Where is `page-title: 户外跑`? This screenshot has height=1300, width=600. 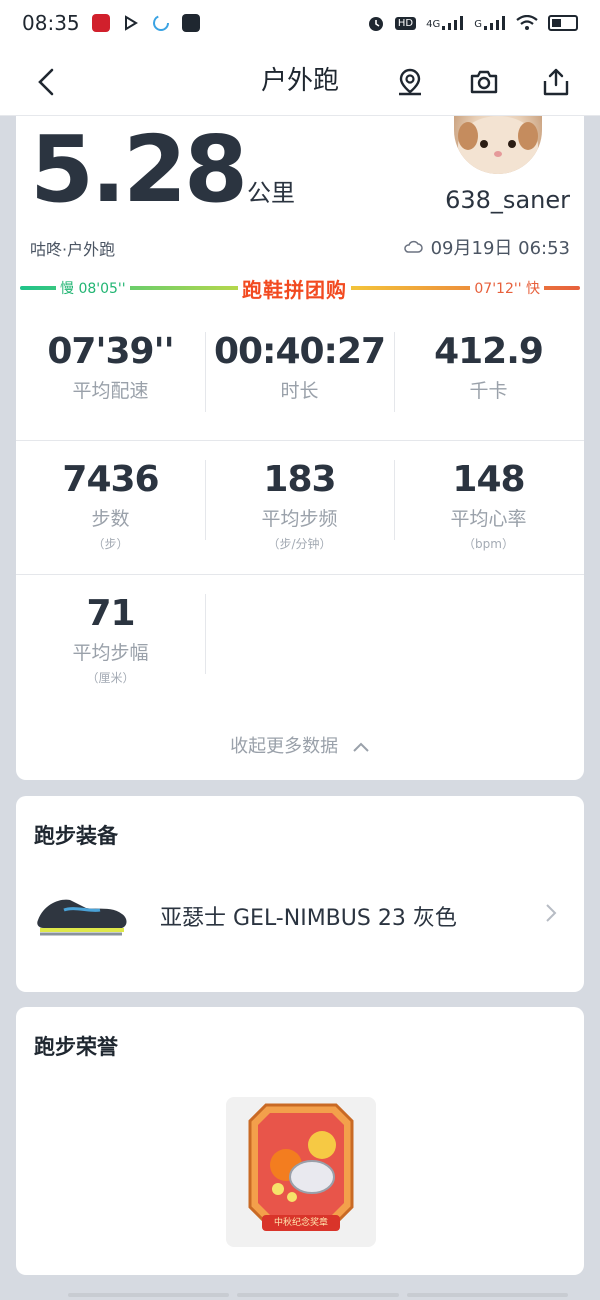 page-title: 户外跑 is located at coordinates (299, 81).